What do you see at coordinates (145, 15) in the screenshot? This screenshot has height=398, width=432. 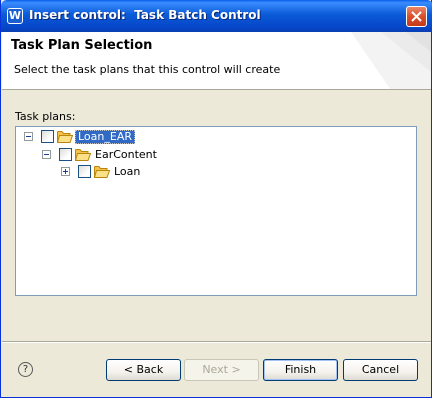 I see `window-title: Insert control: Task Batch Control` at bounding box center [145, 15].